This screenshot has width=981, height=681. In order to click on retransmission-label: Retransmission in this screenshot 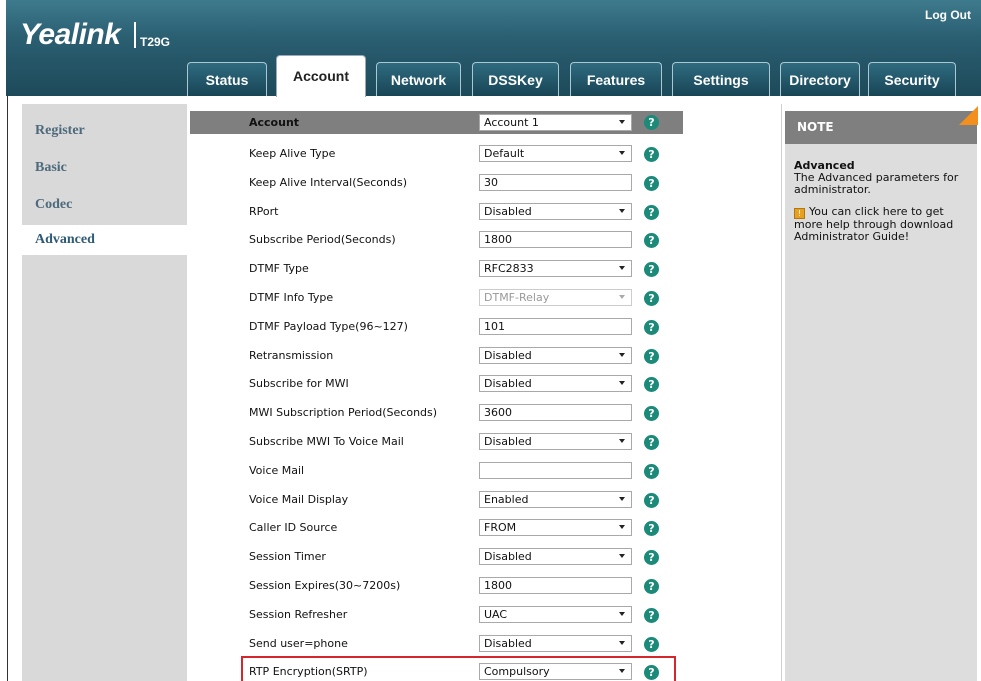, I will do `click(291, 355)`.